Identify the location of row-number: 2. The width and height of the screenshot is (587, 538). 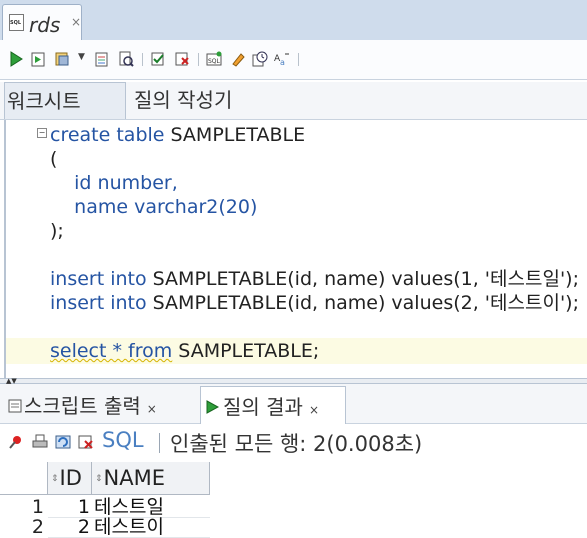
(37, 527).